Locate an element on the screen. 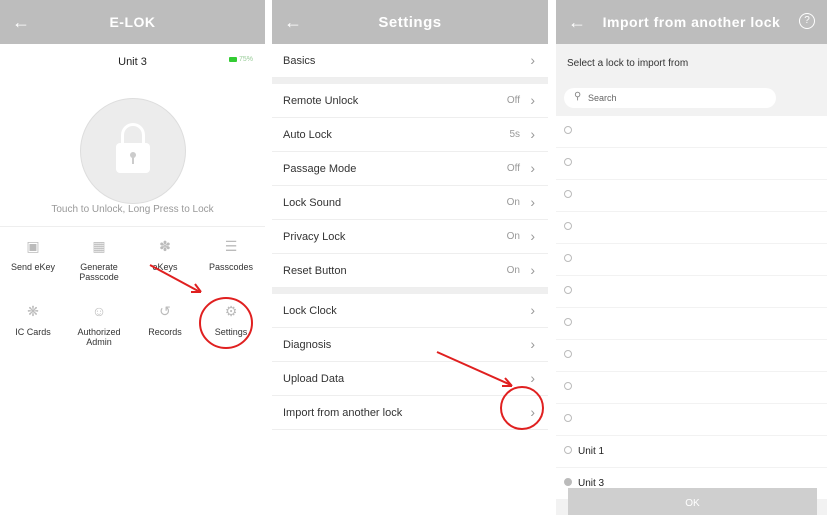 This screenshot has width=827, height=515. list-icon: ☰ is located at coordinates (231, 246).